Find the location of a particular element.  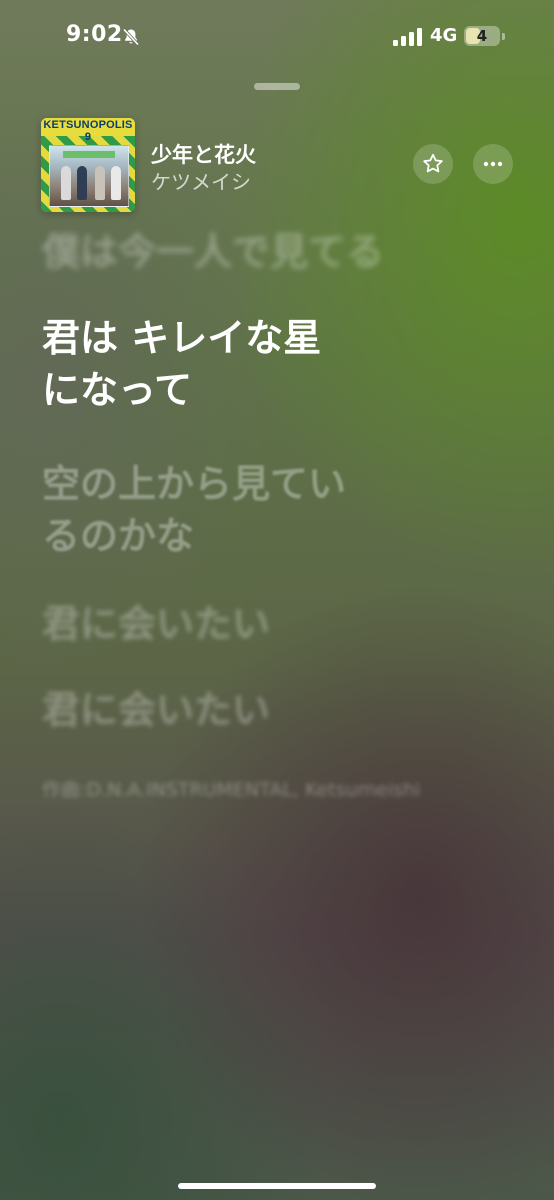

status-bar: 9:02 4G 4 is located at coordinates (277, 38).